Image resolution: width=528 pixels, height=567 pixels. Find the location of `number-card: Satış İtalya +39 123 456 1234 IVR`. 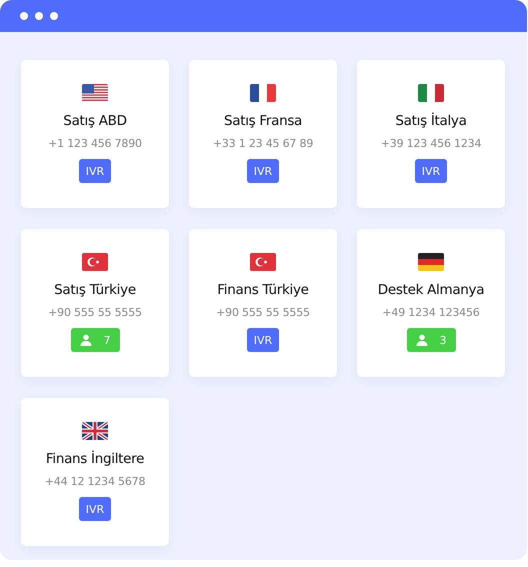

number-card: Satış İtalya +39 123 456 1234 IVR is located at coordinates (431, 134).